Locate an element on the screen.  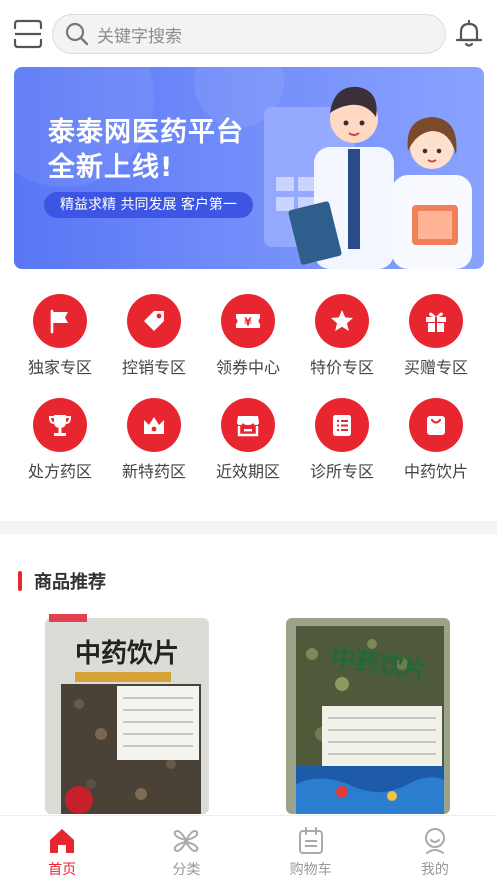
category-label: 控销专区 is located at coordinates (153, 367).